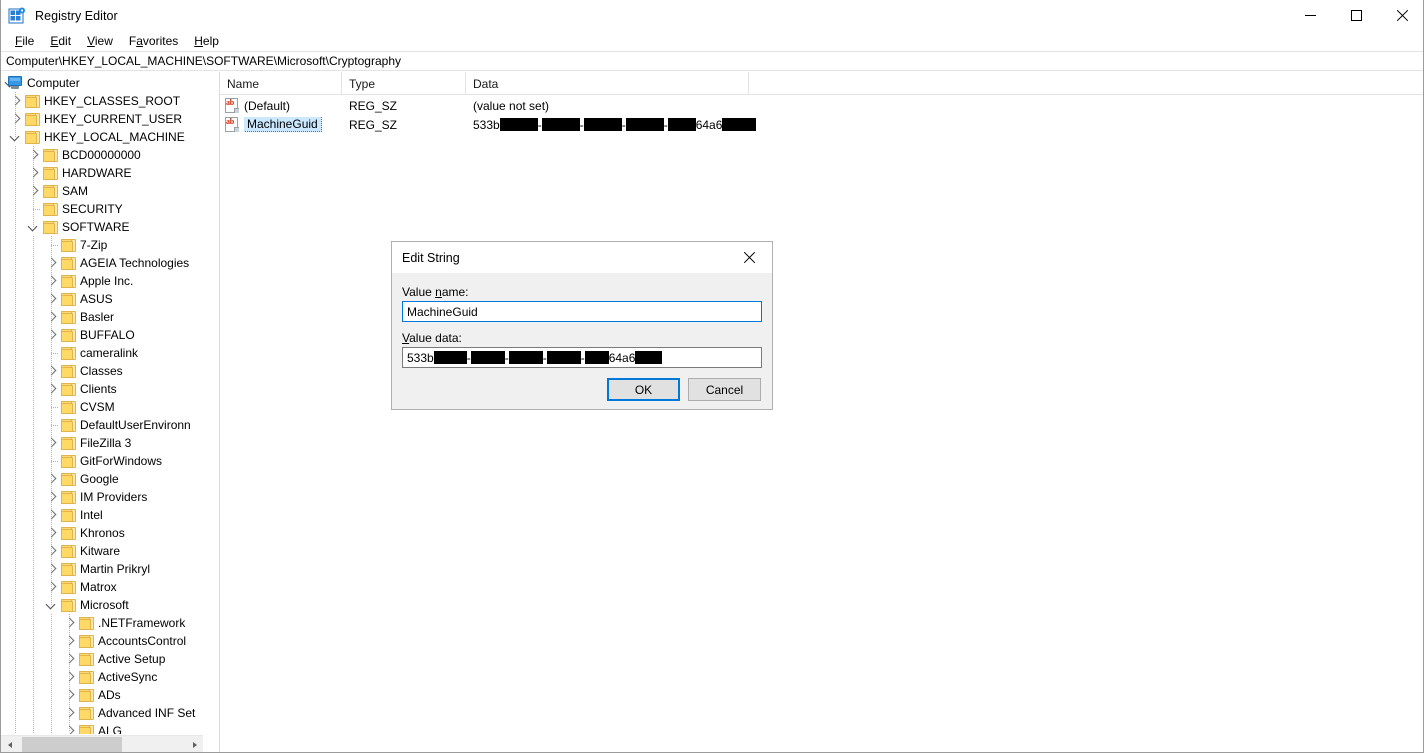  Describe the element at coordinates (582, 311) in the screenshot. I see `value-name-input: MachineGuid` at that location.